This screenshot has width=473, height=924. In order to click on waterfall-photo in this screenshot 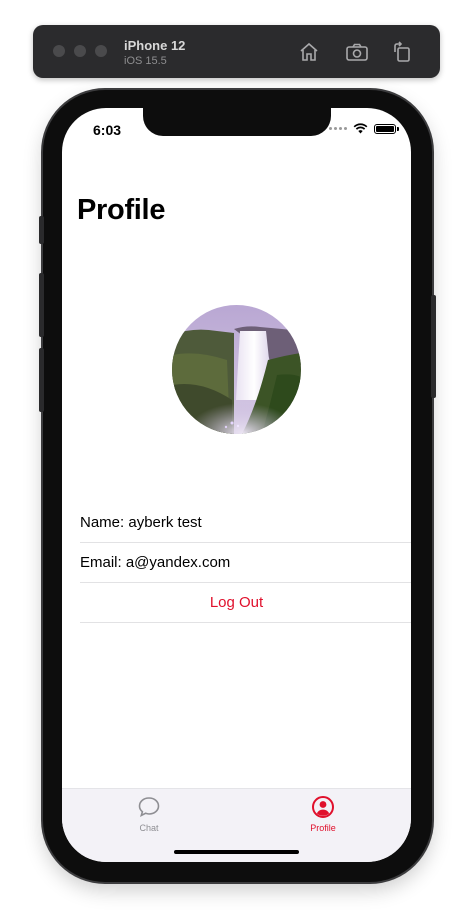, I will do `click(236, 369)`.